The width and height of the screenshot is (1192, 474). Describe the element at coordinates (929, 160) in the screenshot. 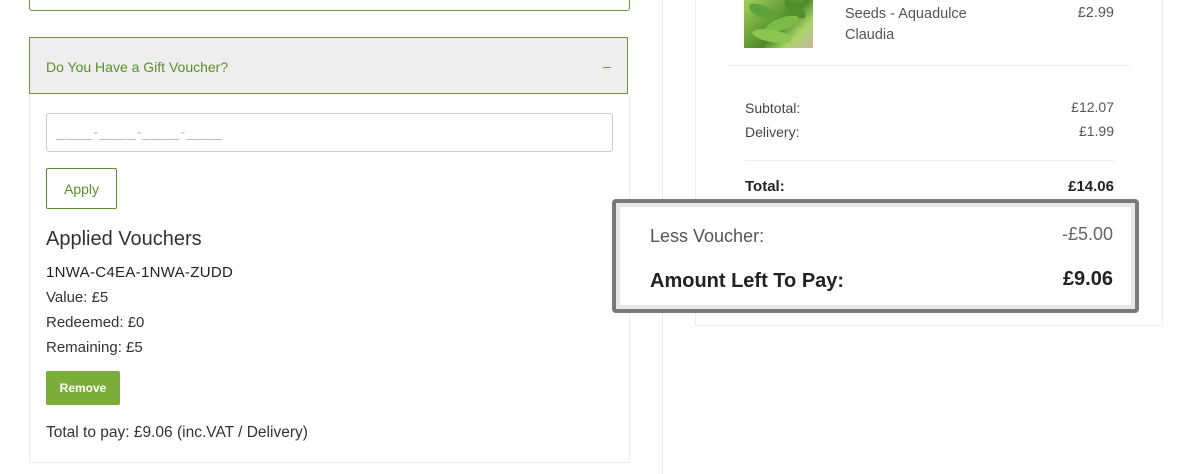

I see `totals-divider` at that location.